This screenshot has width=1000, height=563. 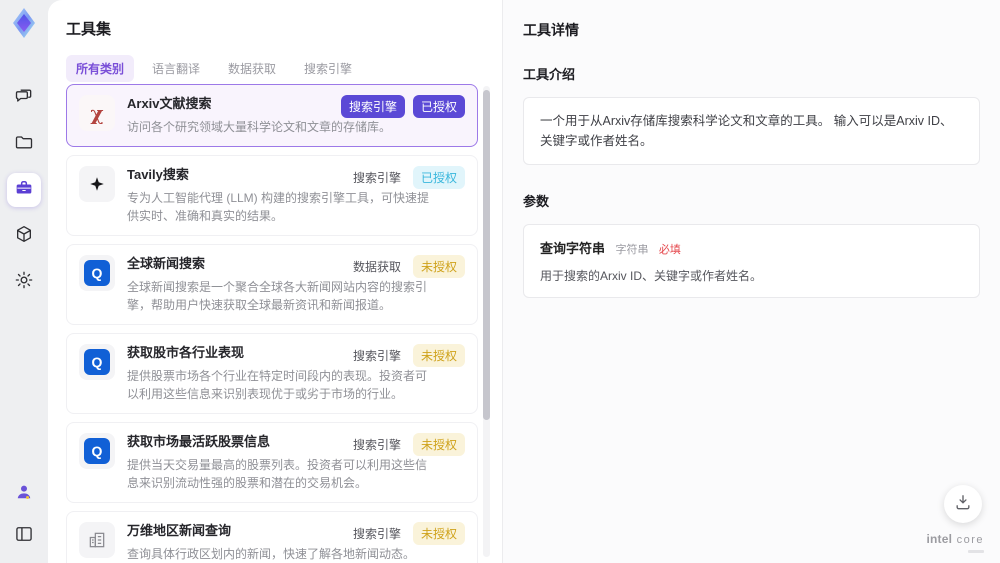 I want to click on tool-name: 万维地区新闻查询, so click(x=179, y=530).